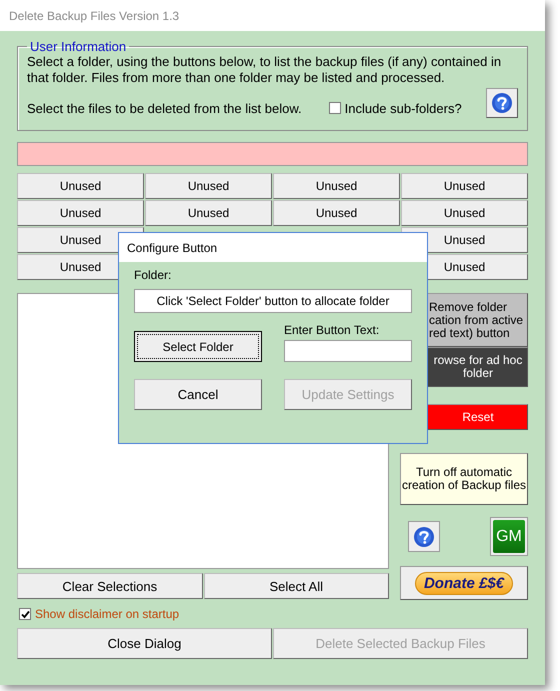 Image resolution: width=560 pixels, height=691 pixels. What do you see at coordinates (272, 15) in the screenshot?
I see `window-title: Delete Backup Files Version 1.3` at bounding box center [272, 15].